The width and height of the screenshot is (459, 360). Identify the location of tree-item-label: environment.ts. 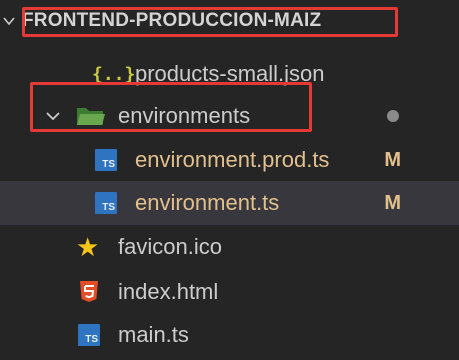
(207, 202).